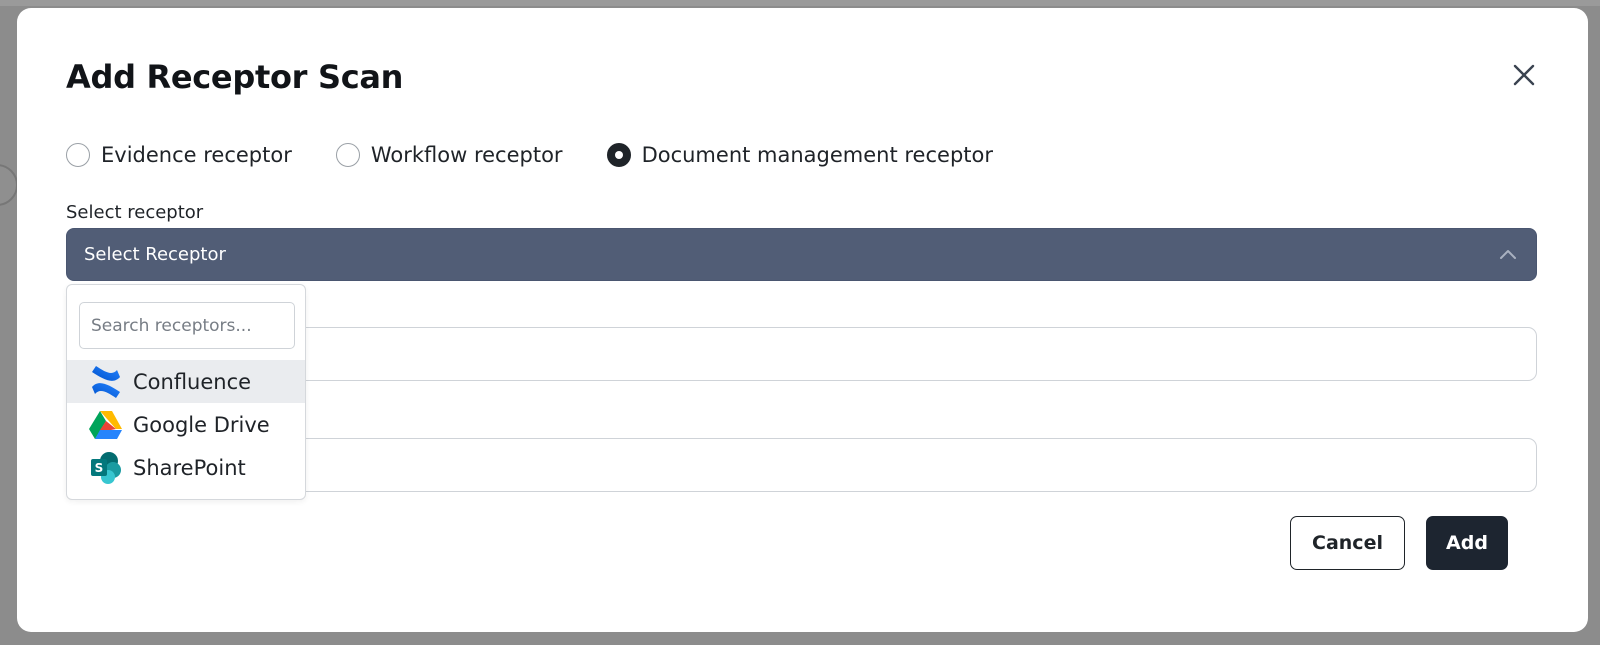  I want to click on close-button, so click(1524, 75).